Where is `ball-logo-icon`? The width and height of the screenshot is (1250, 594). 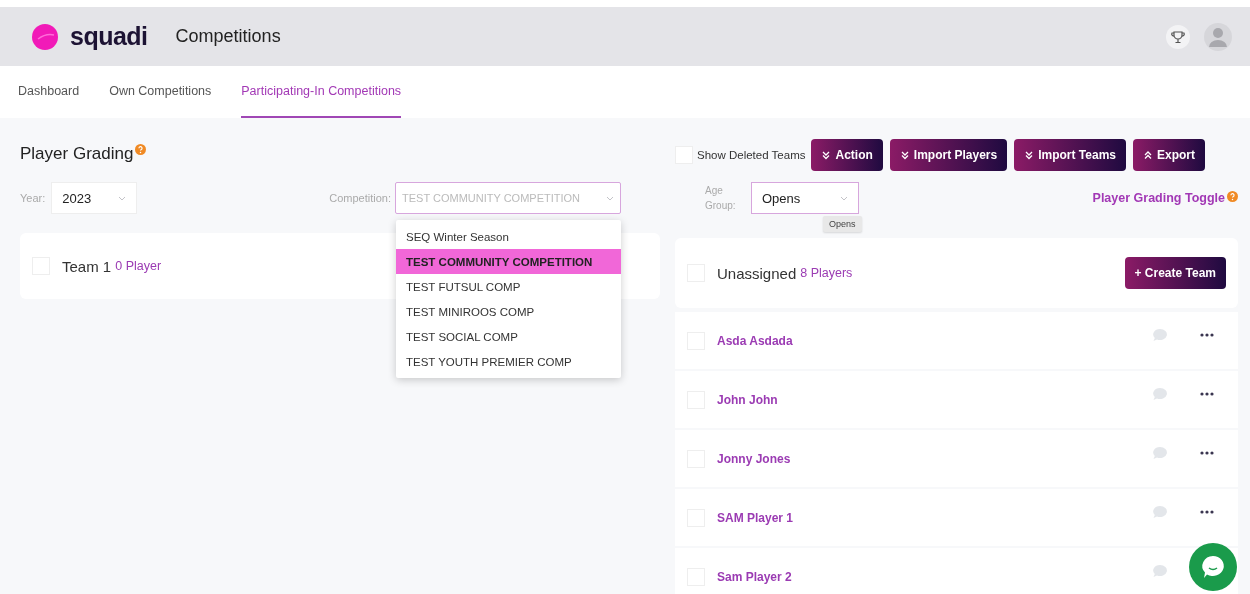 ball-logo-icon is located at coordinates (45, 36).